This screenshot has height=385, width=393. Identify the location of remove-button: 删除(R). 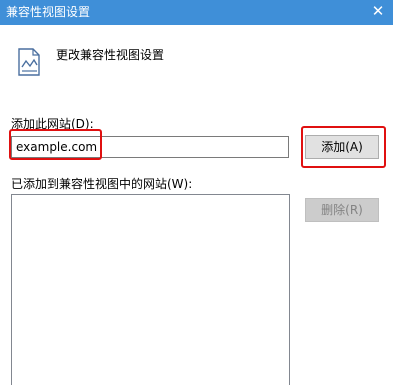
(342, 210).